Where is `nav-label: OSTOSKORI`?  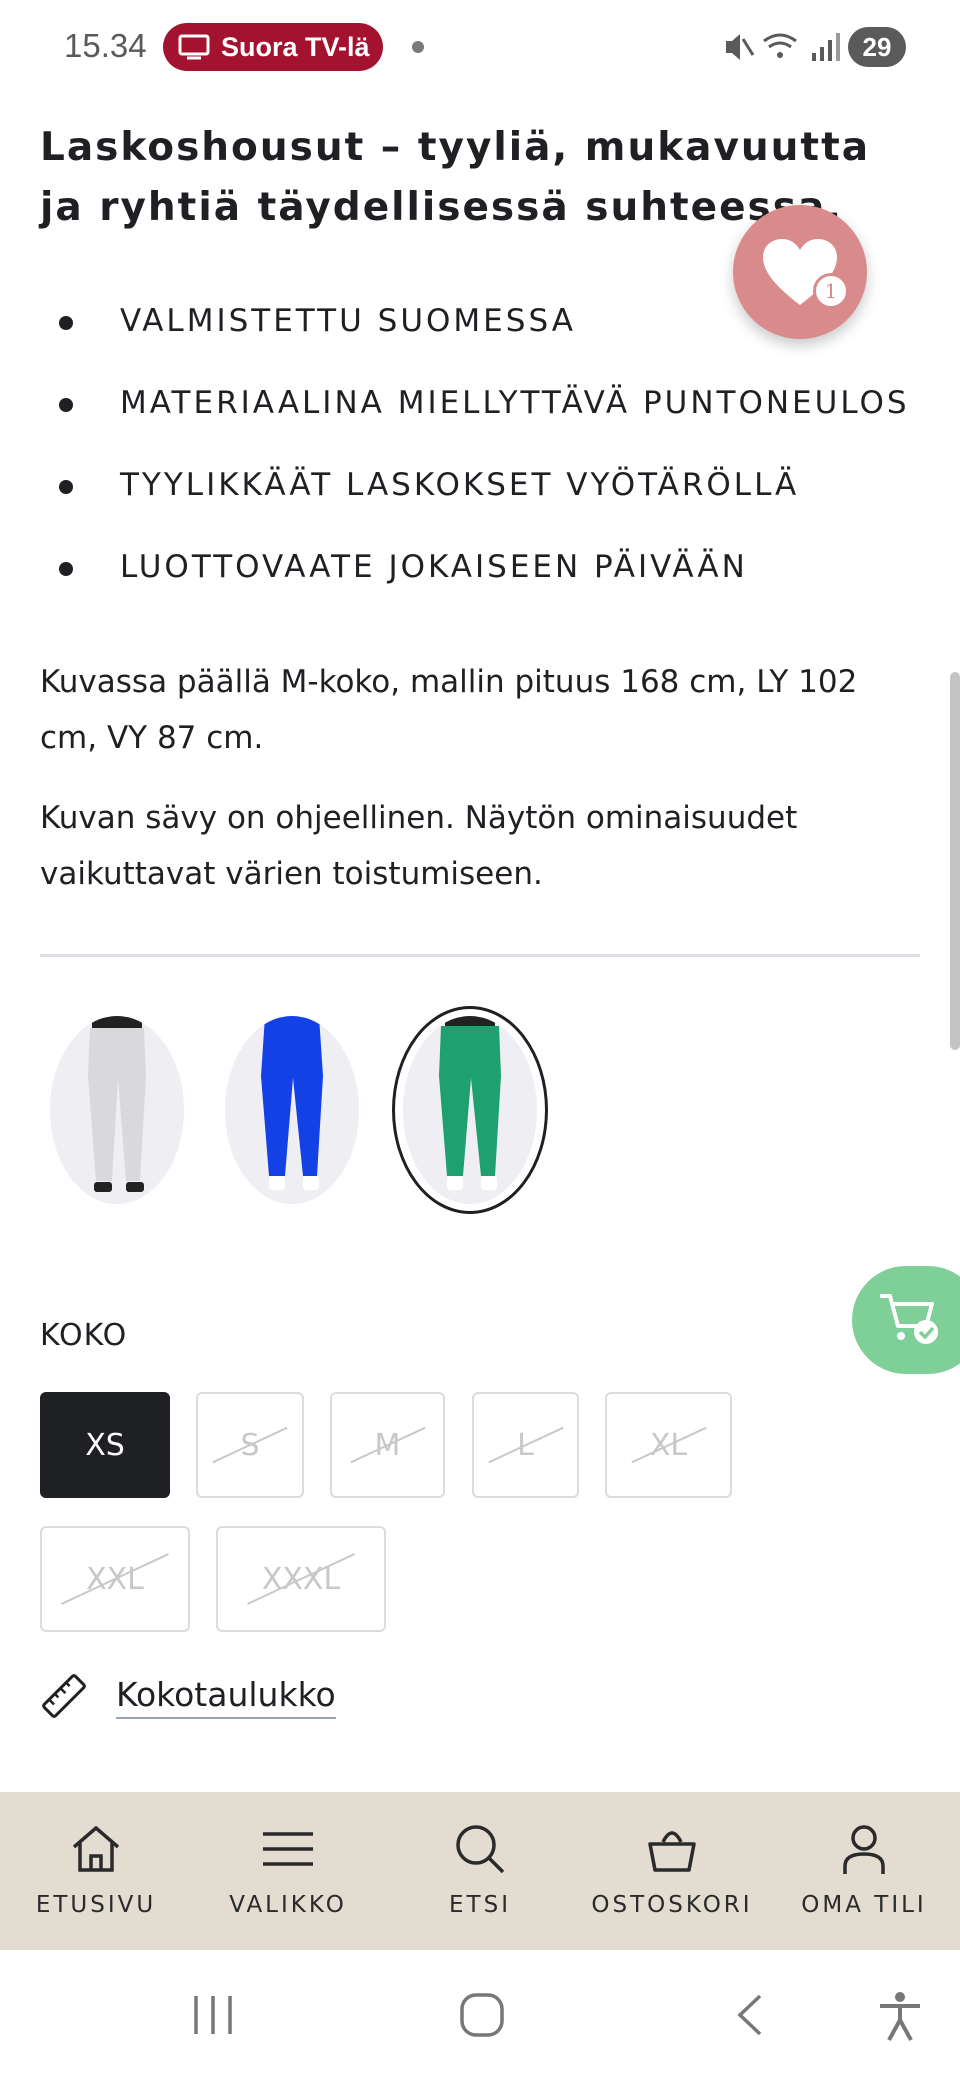
nav-label: OSTOSKORI is located at coordinates (672, 1905).